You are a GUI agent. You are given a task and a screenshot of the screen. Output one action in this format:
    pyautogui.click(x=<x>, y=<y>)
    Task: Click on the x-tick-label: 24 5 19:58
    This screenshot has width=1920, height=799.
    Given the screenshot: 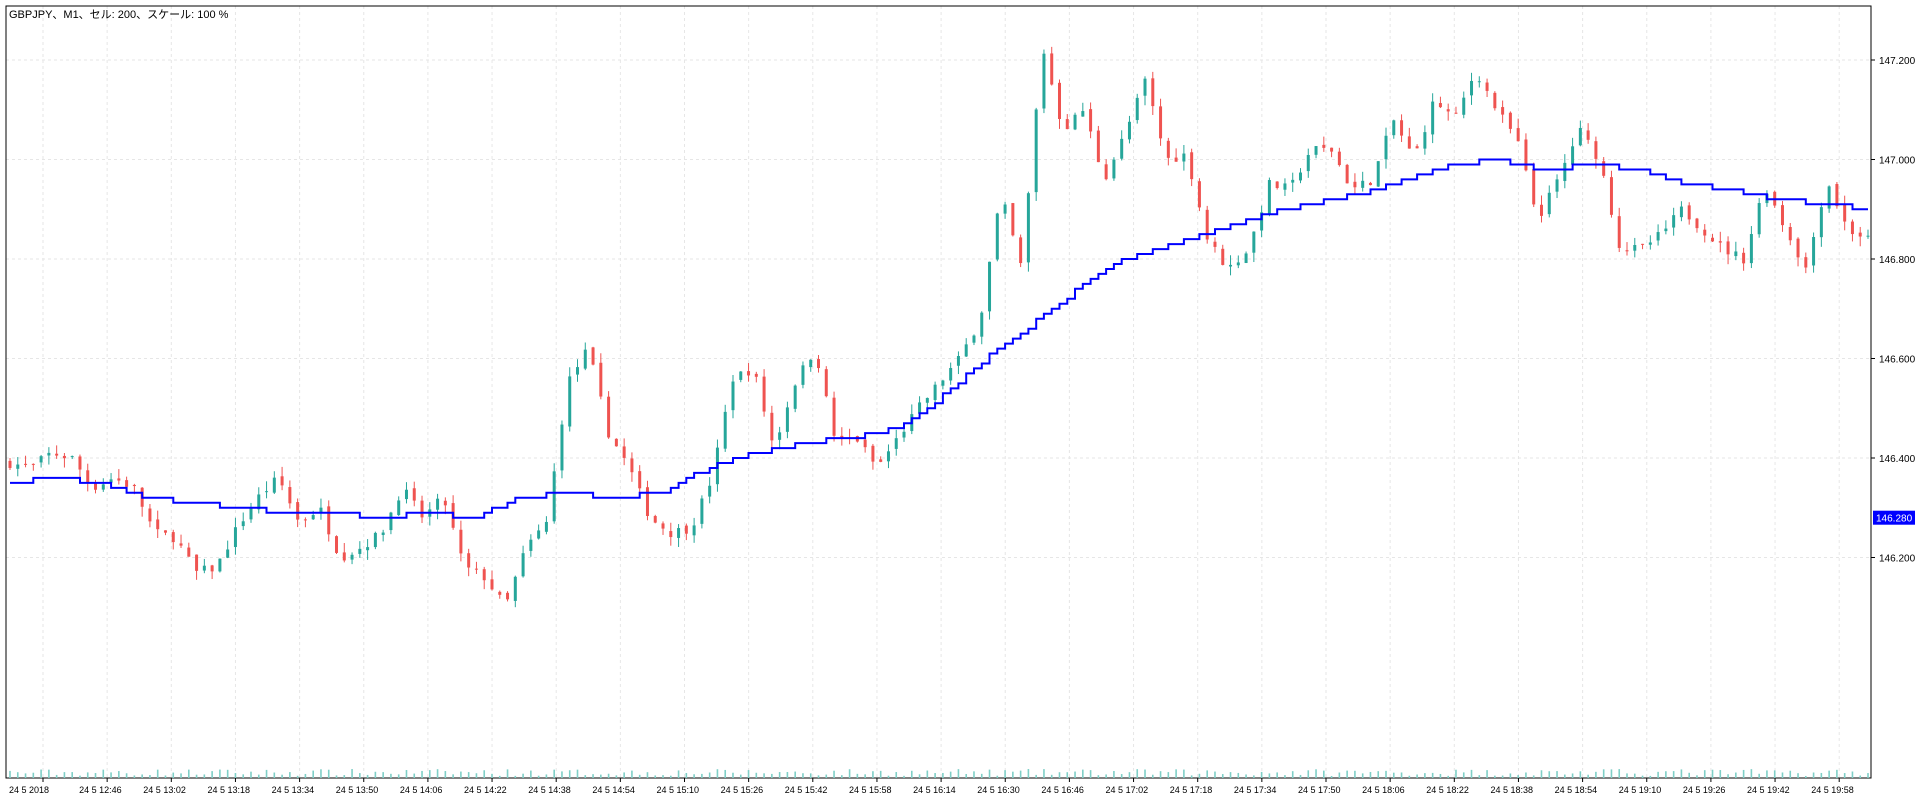 What is the action you would take?
    pyautogui.click(x=1832, y=790)
    